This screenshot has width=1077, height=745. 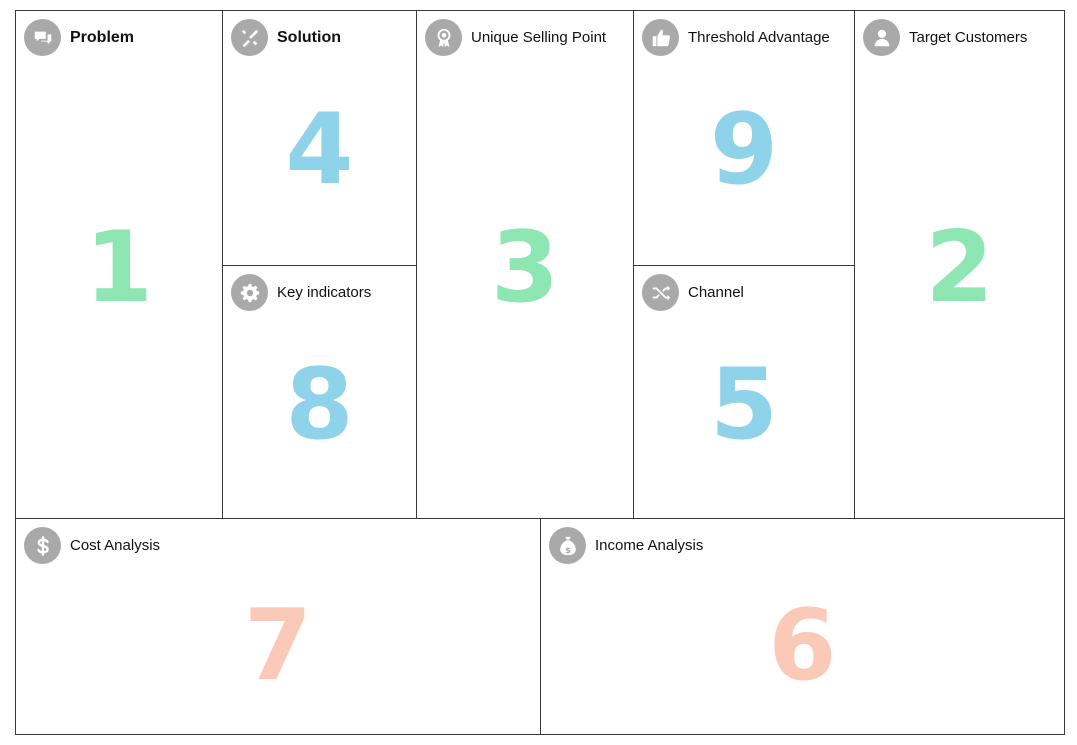 What do you see at coordinates (119, 268) in the screenshot?
I see `problem-number: 1` at bounding box center [119, 268].